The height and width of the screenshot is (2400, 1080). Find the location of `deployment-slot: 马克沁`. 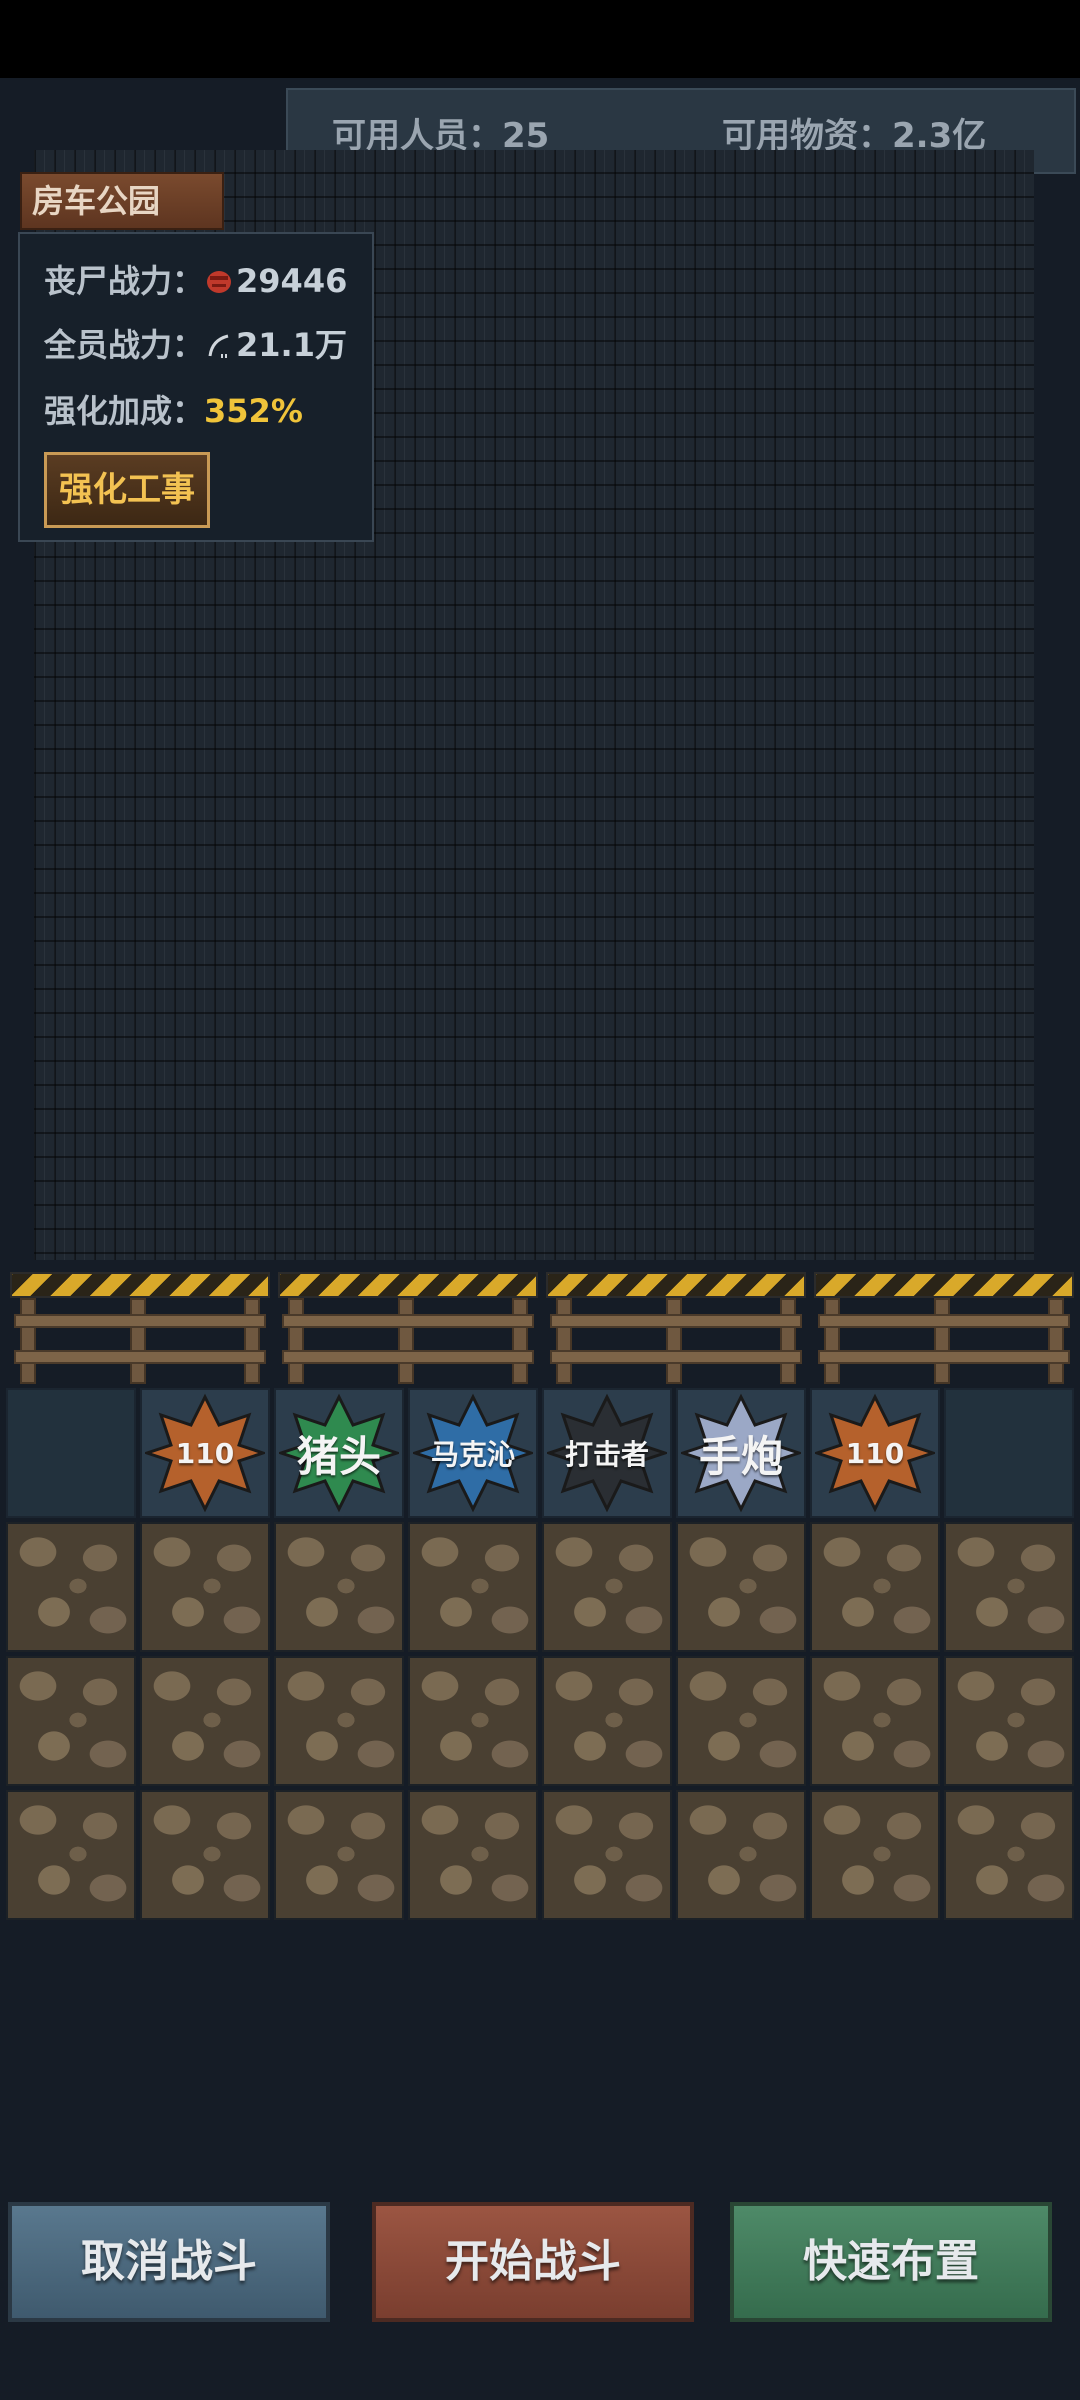

deployment-slot: 马克沁 is located at coordinates (473, 1453).